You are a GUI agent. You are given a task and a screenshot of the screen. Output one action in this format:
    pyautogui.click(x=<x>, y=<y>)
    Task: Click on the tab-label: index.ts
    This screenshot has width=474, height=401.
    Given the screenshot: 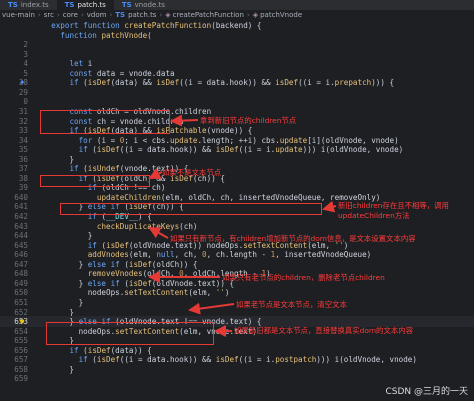 What is the action you would take?
    pyautogui.click(x=34, y=5)
    